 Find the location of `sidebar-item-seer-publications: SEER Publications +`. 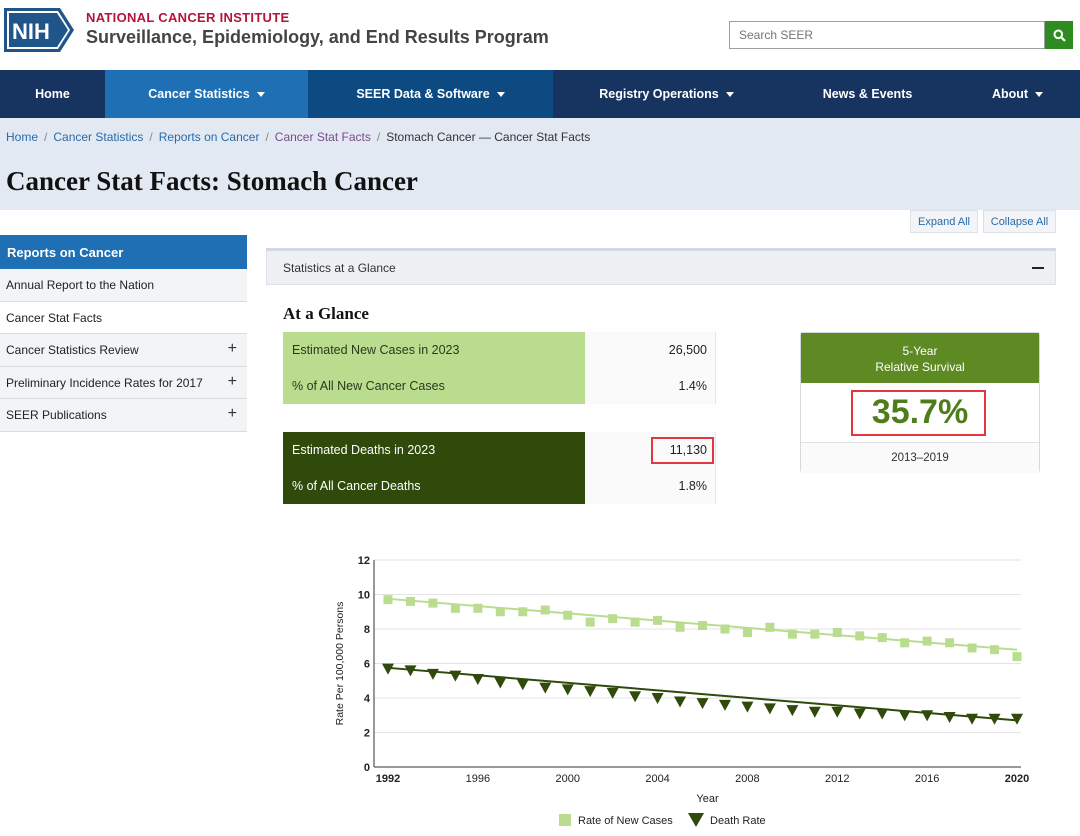

sidebar-item-seer-publications: SEER Publications + is located at coordinates (123, 415).